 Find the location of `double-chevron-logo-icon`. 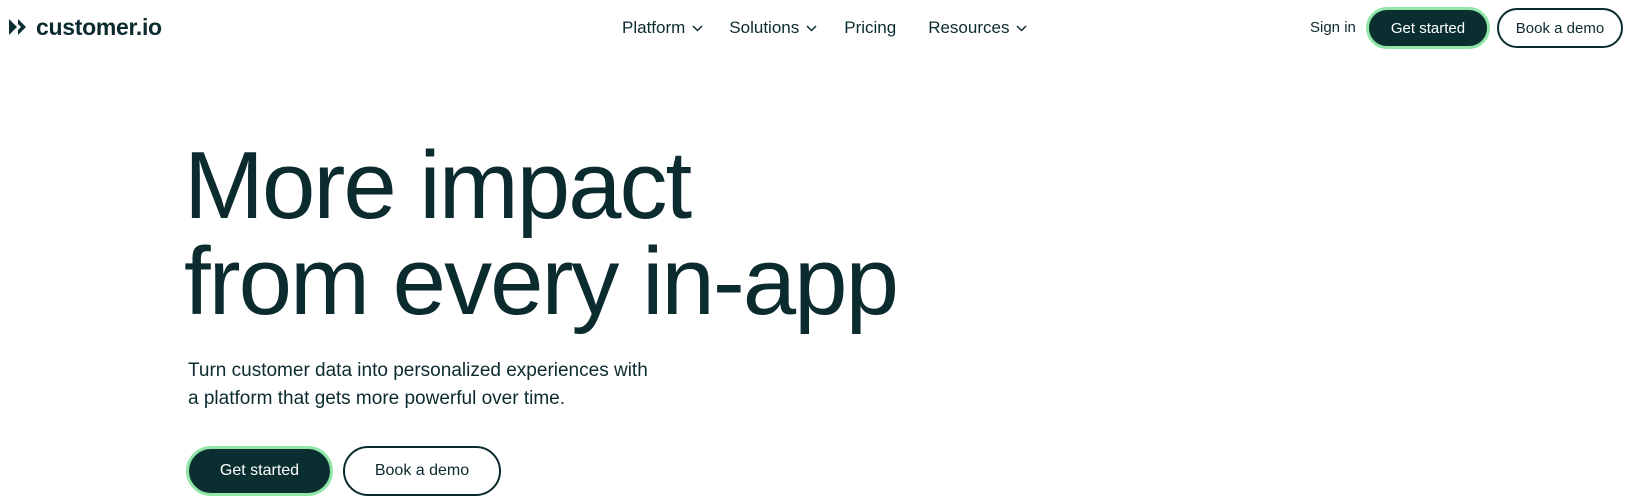

double-chevron-logo-icon is located at coordinates (17, 27).